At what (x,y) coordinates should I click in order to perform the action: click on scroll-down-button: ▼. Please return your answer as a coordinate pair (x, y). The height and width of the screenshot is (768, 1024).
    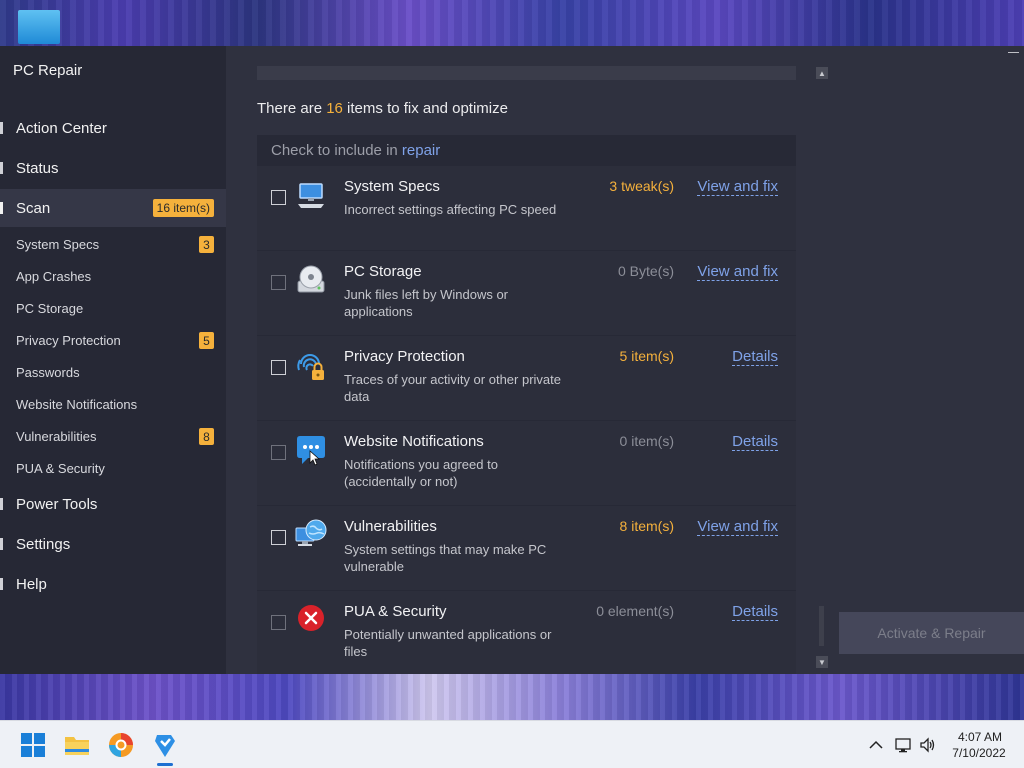
    Looking at the image, I should click on (822, 662).